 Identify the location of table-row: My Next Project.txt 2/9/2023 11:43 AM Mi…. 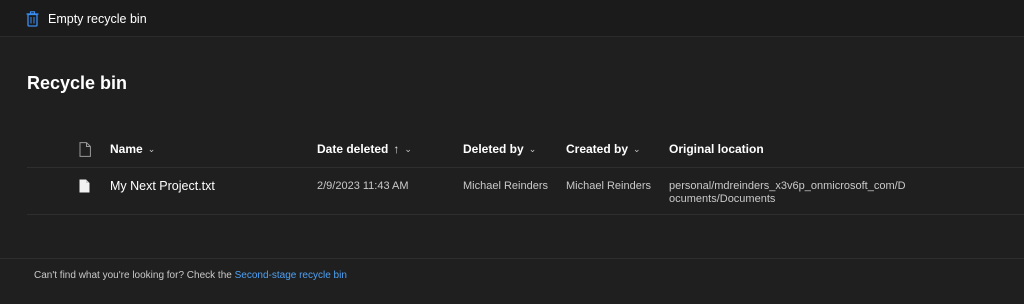
(525, 192).